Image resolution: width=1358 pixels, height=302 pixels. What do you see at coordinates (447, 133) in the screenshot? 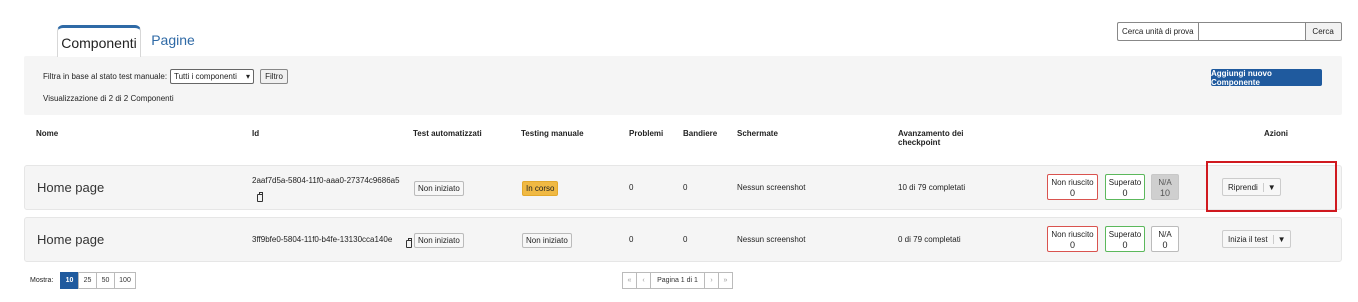
I see `header-auto-tests: Test automatizzati` at bounding box center [447, 133].